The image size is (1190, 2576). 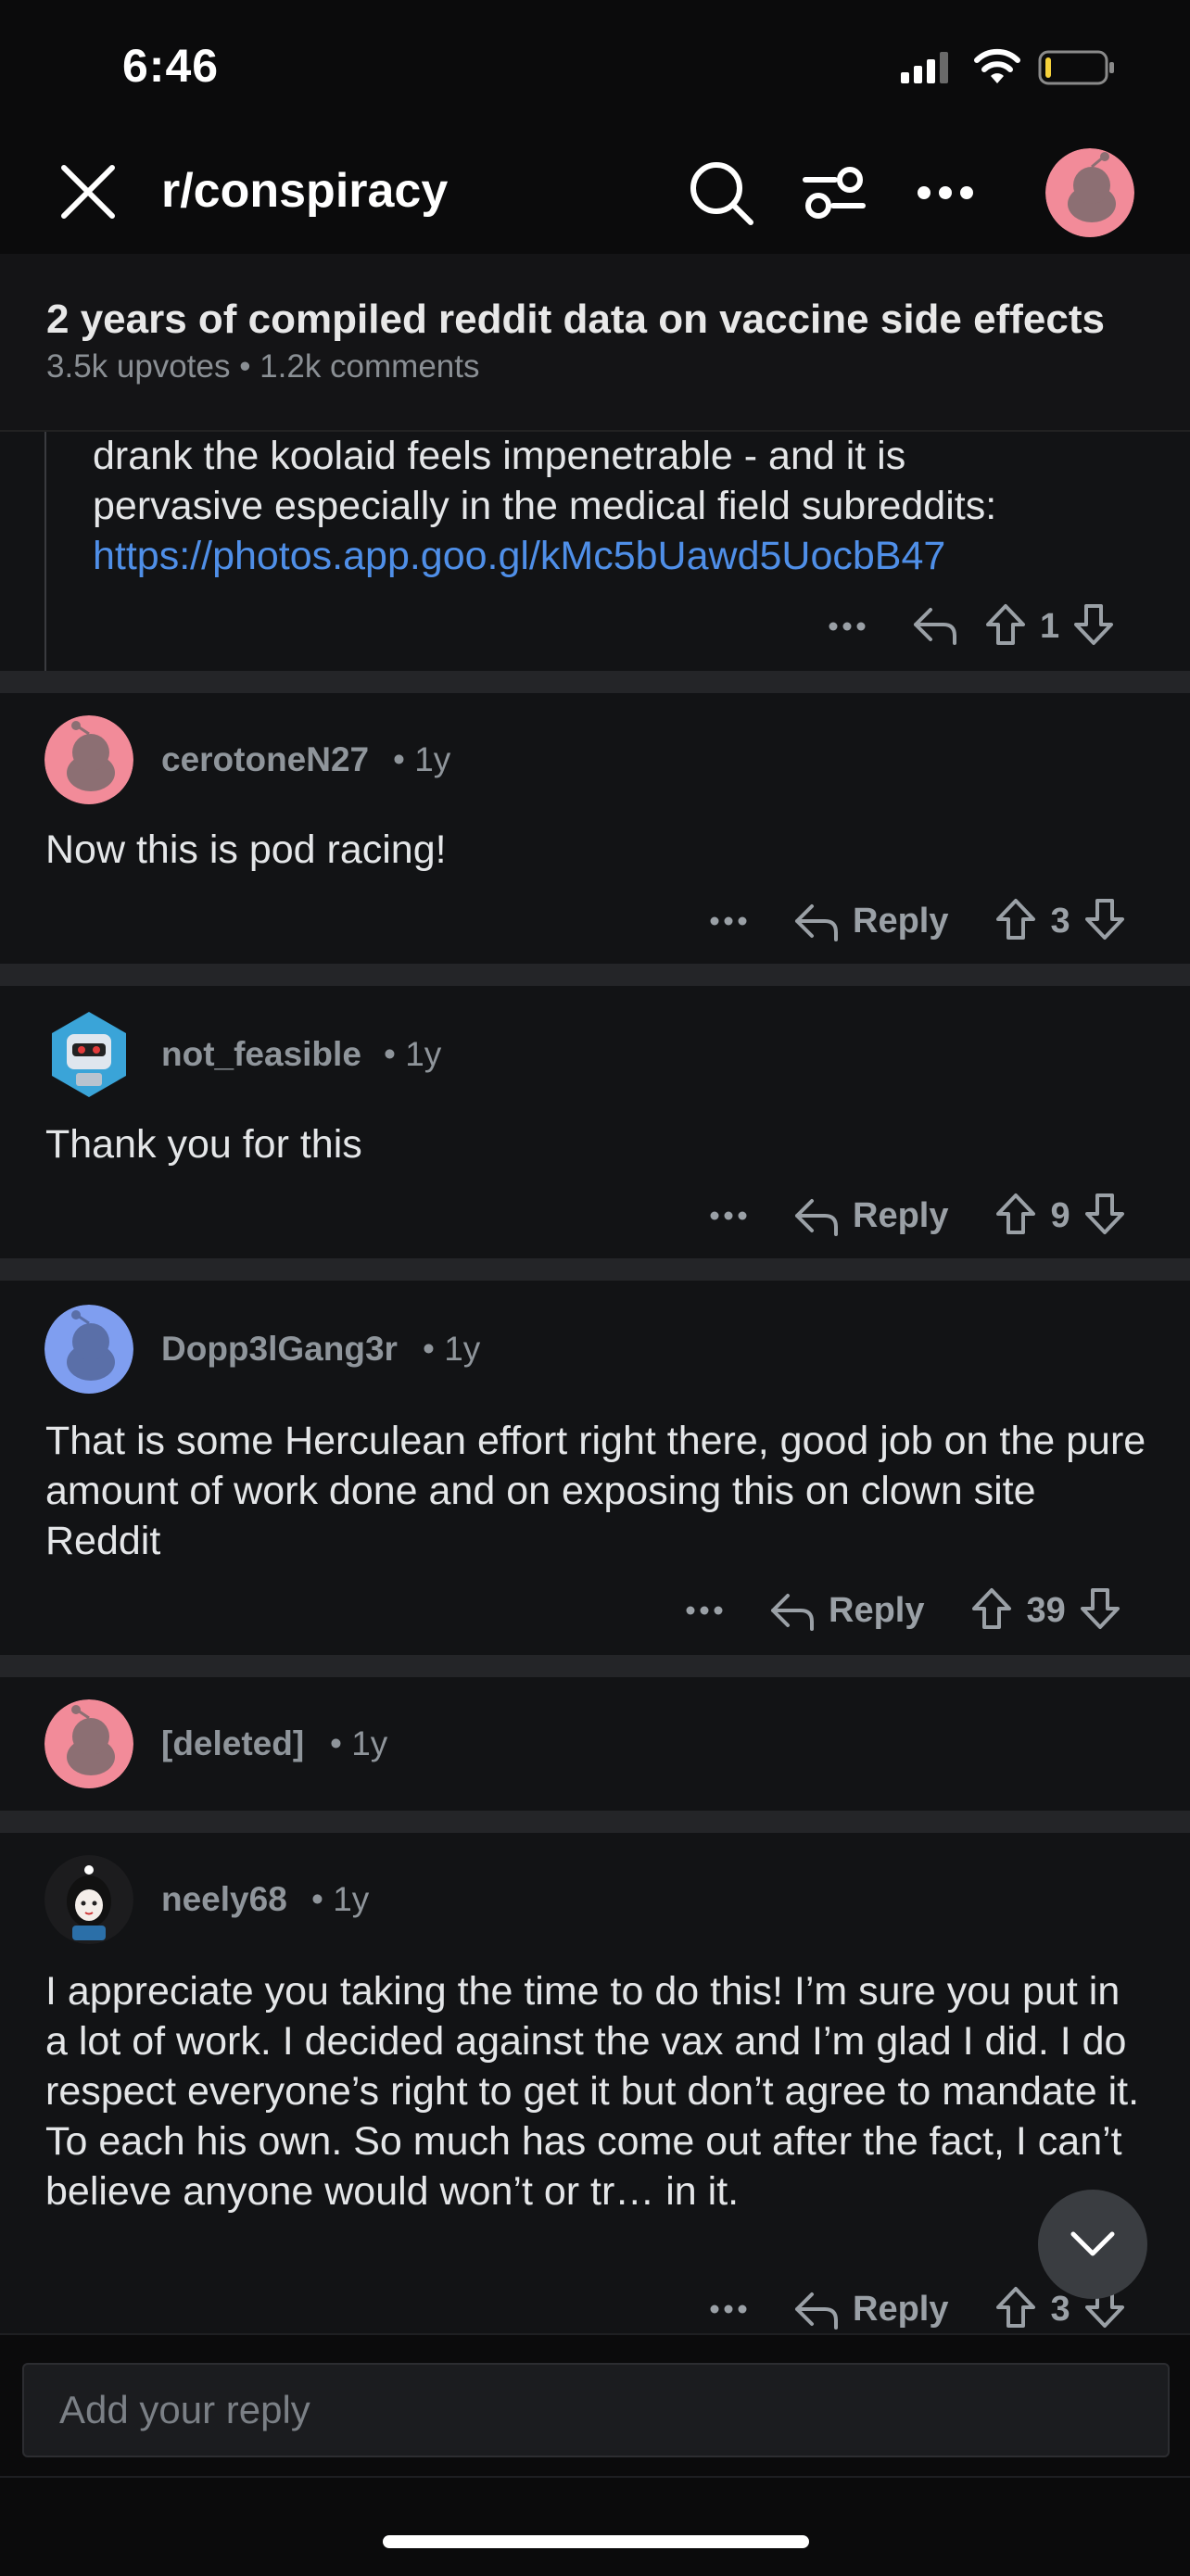 What do you see at coordinates (1050, 626) in the screenshot?
I see `vote-count: 1` at bounding box center [1050, 626].